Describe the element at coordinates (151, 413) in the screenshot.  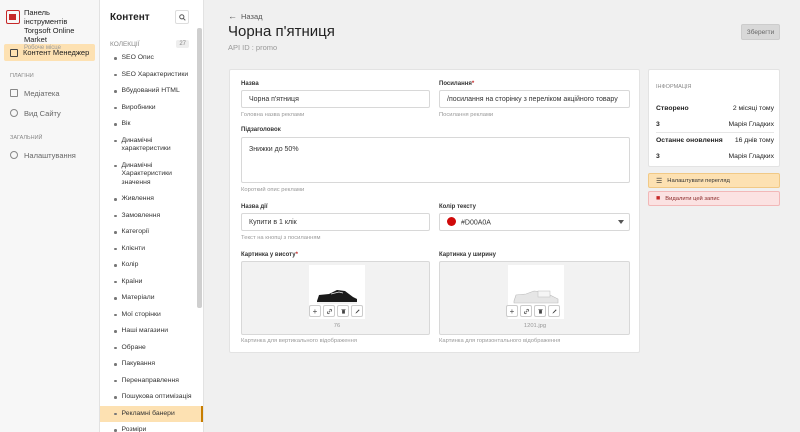
I see `collection-item: Рекламні банери` at that location.